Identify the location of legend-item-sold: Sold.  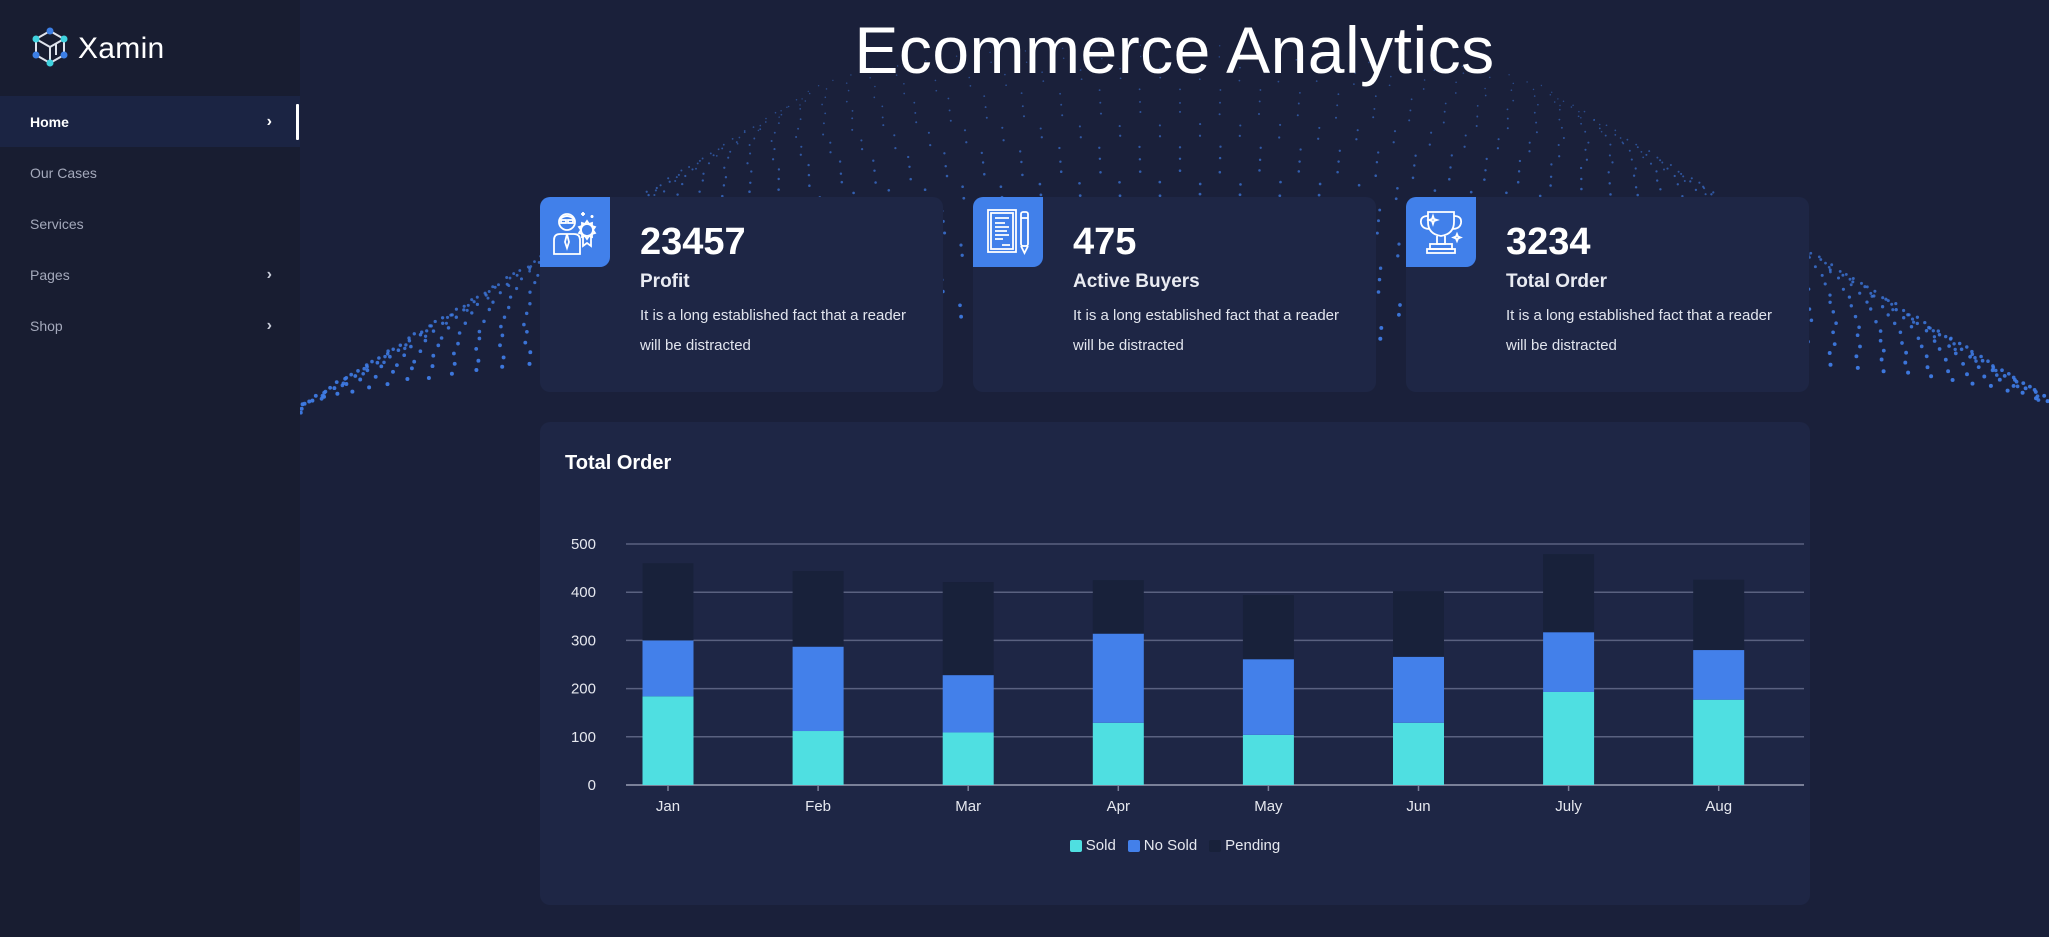
(1092, 845).